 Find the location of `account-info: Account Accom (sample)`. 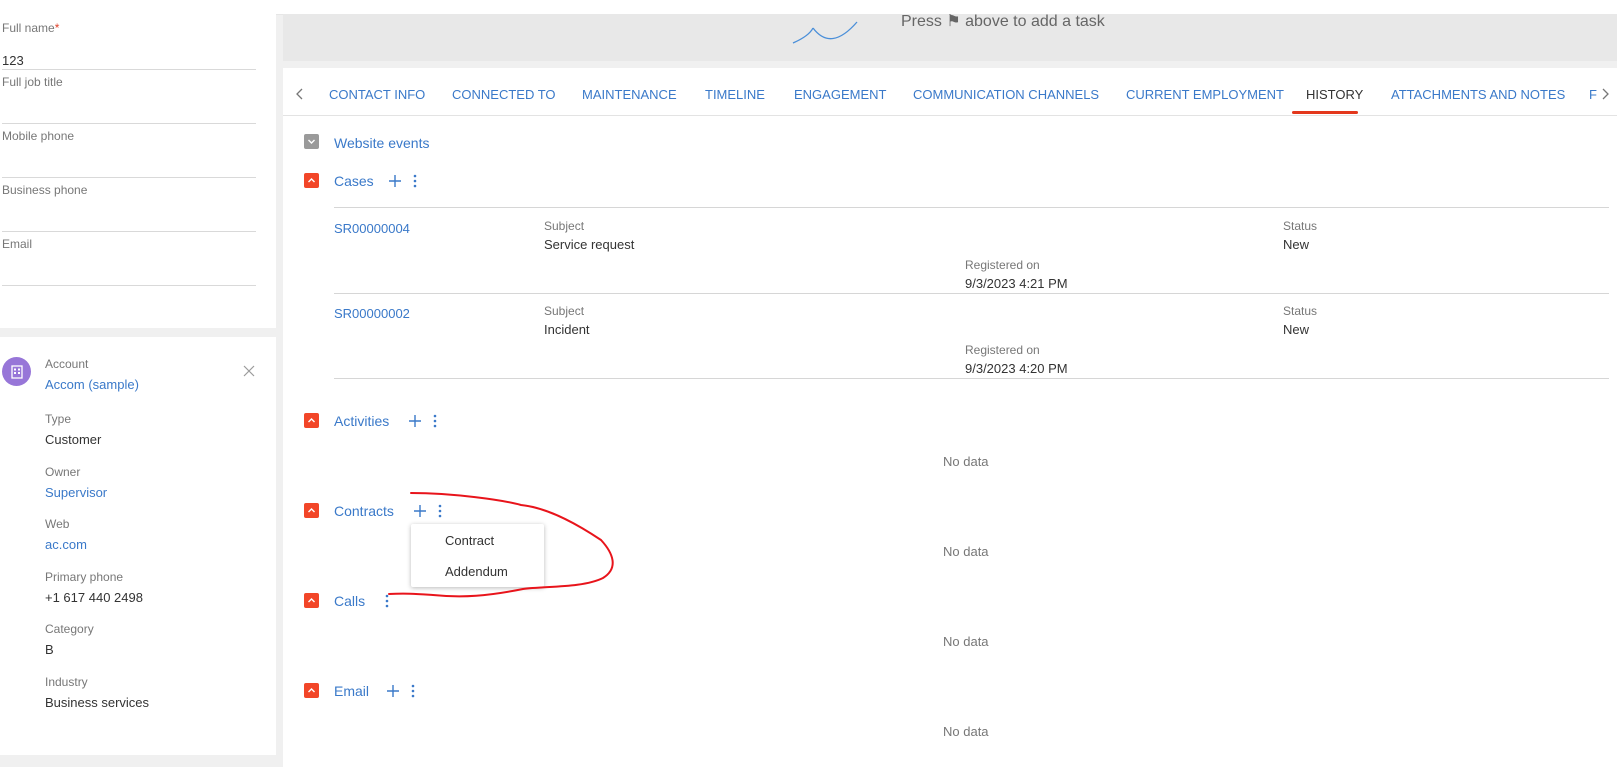

account-info: Account Accom (sample) is located at coordinates (92, 374).